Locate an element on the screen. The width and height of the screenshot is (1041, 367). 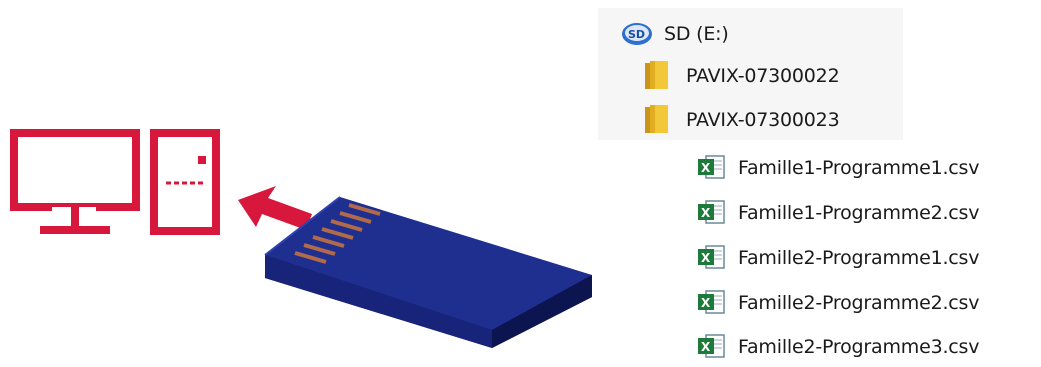
folder-item: PAVIX-07300022 is located at coordinates (741, 76).